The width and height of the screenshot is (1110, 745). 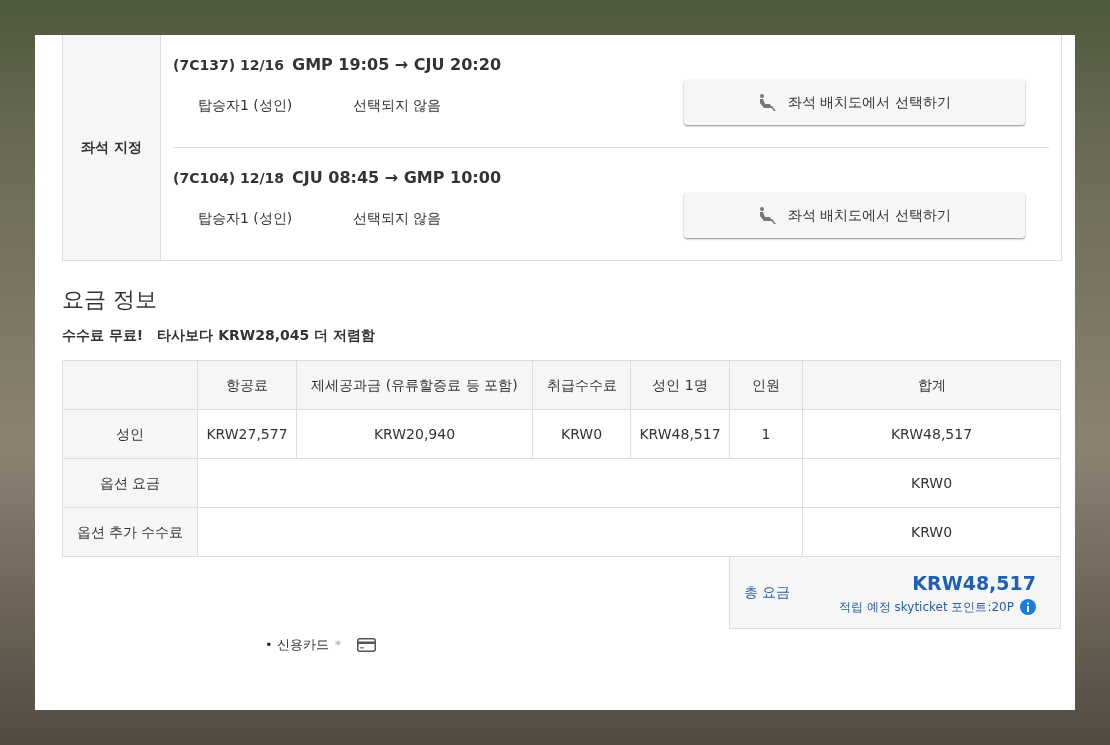 I want to click on column-header: 취급수수료, so click(x=581, y=385).